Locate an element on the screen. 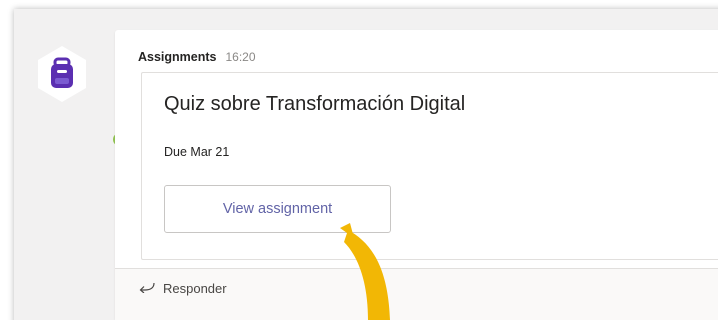  card-title: Quiz sobre Transformación Digital is located at coordinates (315, 104).